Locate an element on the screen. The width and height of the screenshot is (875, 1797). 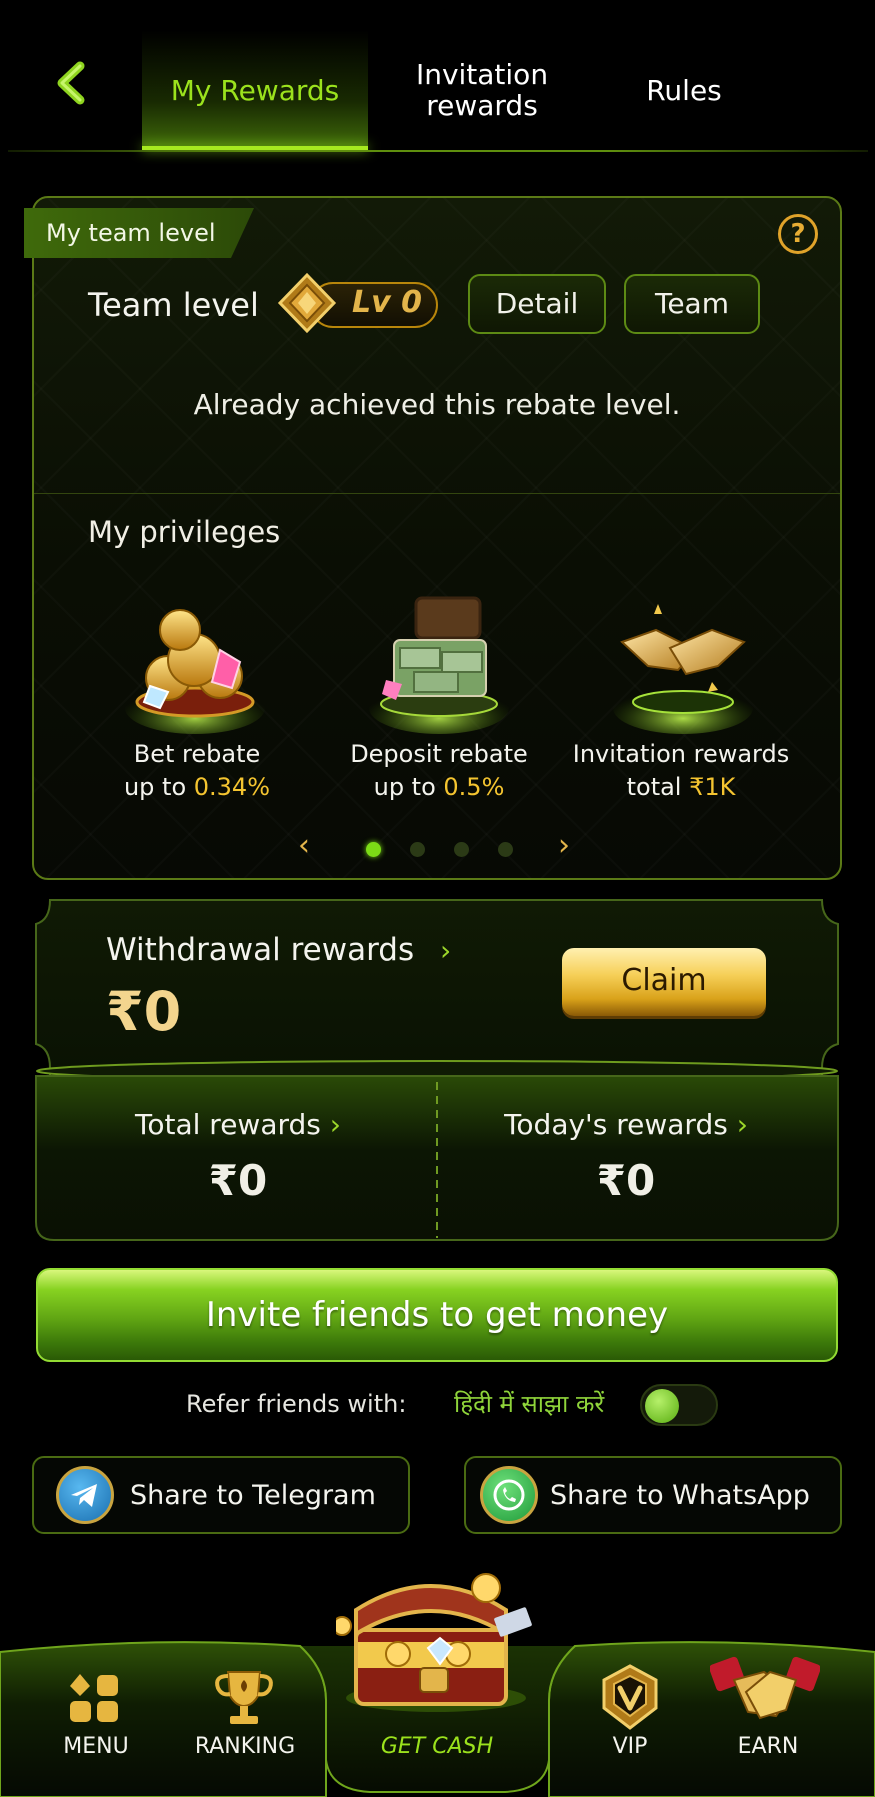
detail-button: Detail is located at coordinates (537, 304).